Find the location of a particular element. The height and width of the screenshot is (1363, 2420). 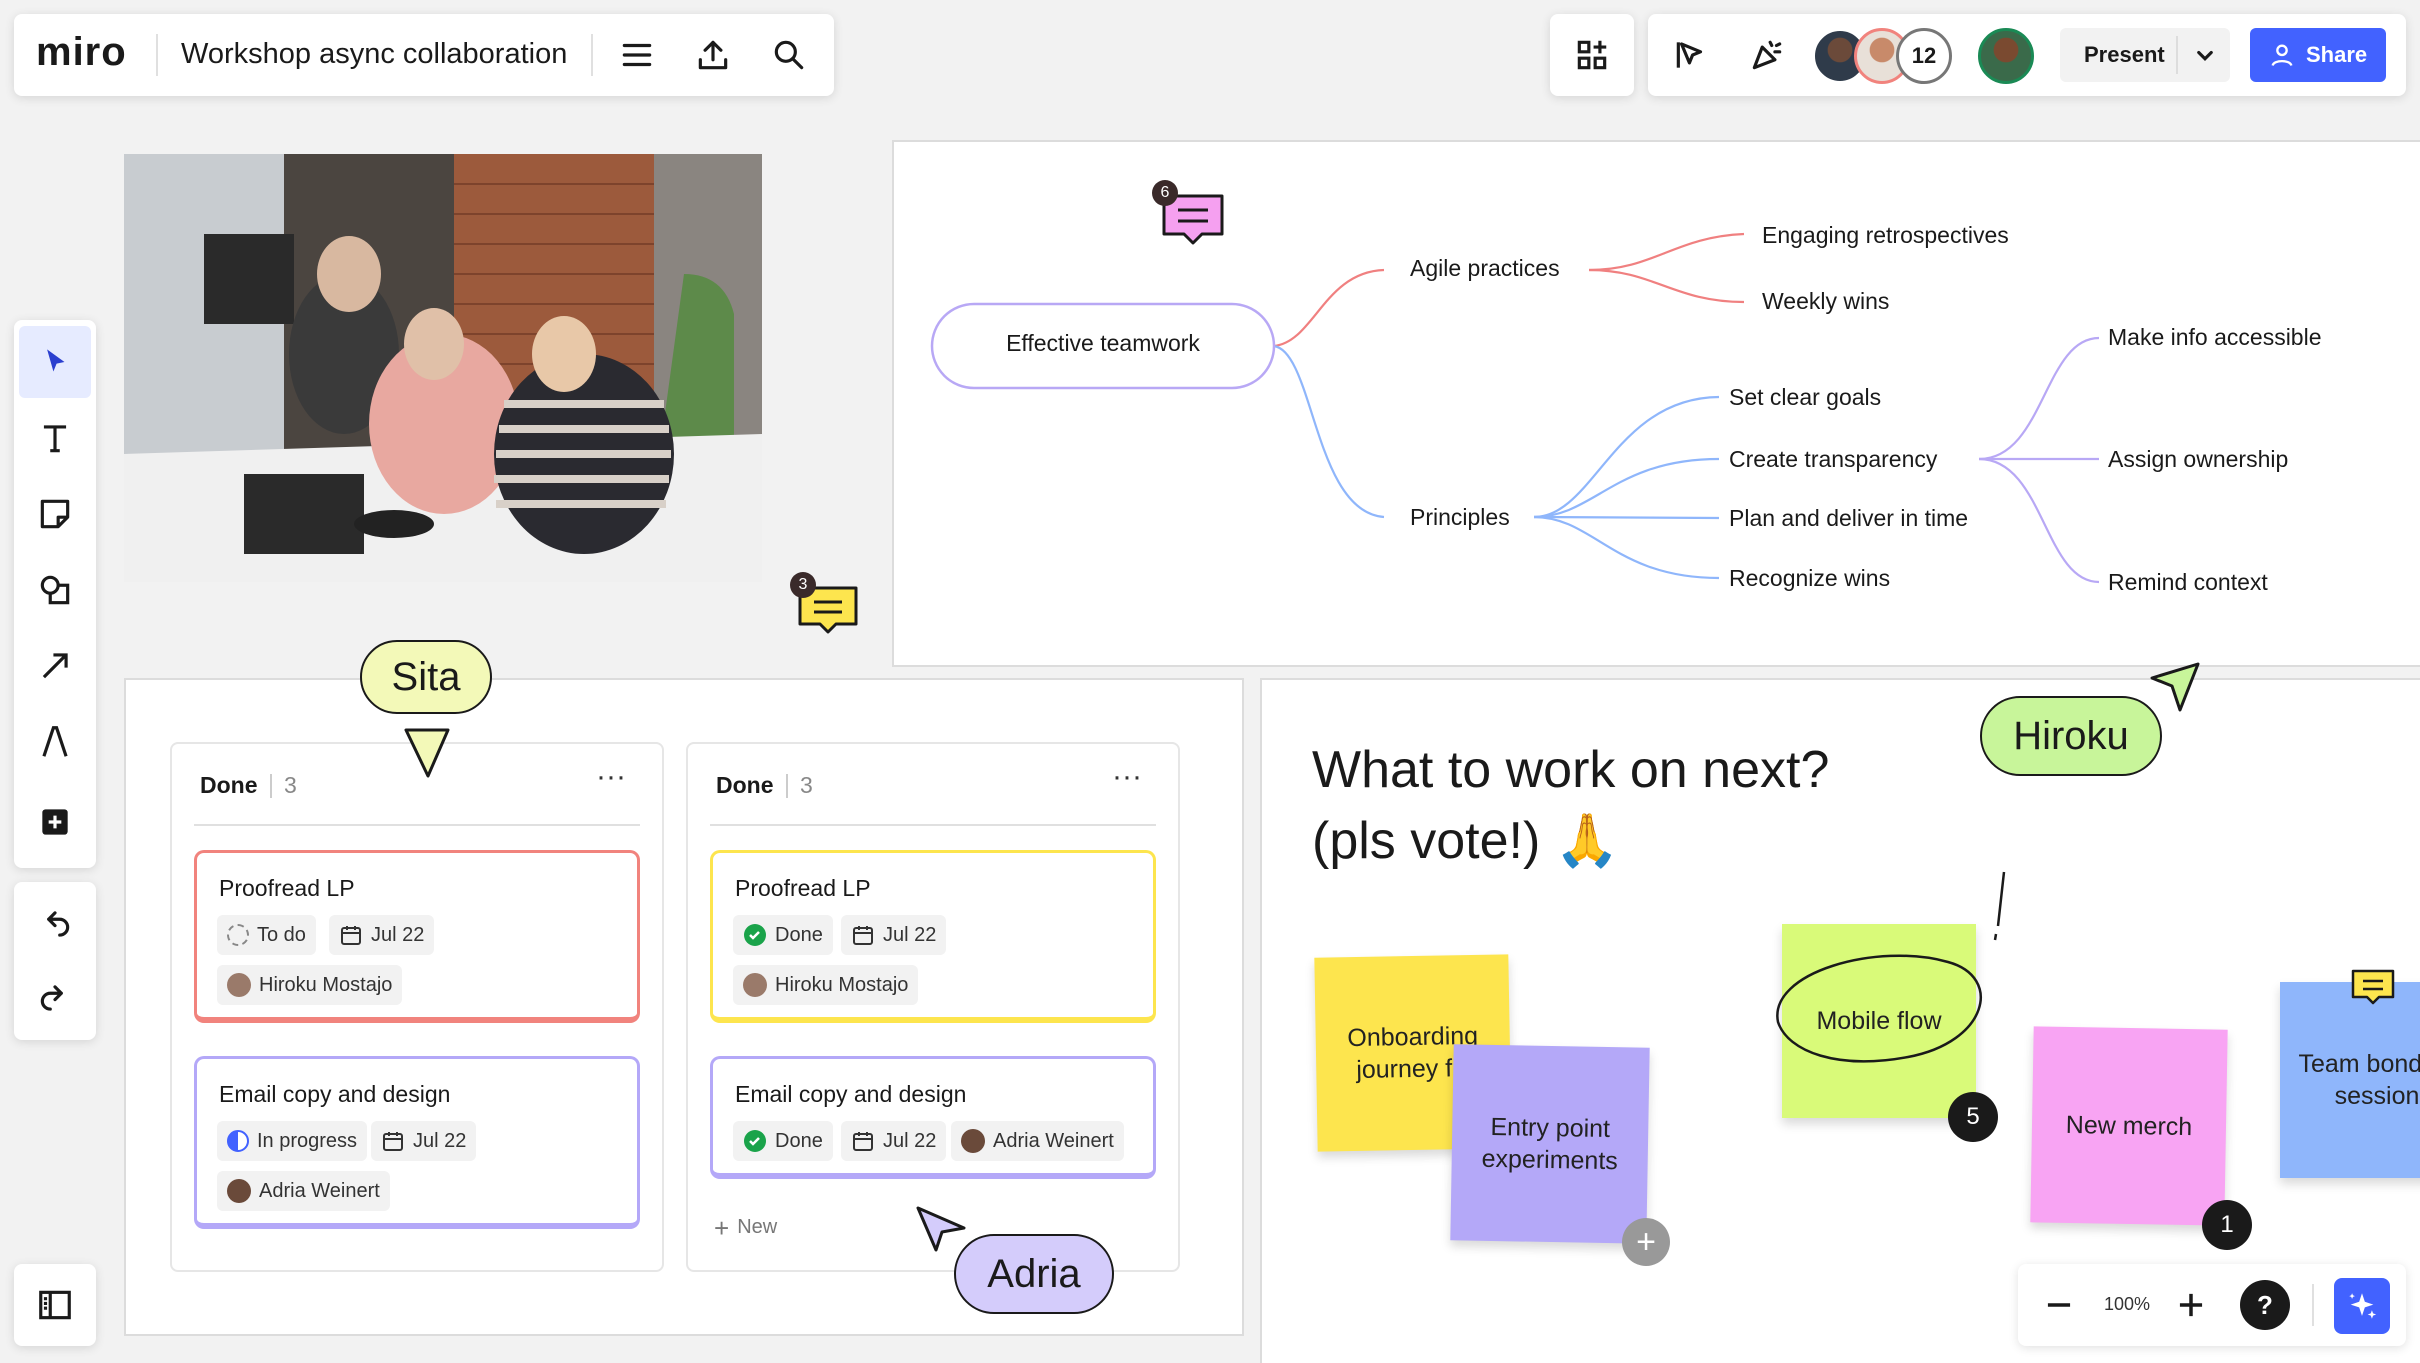

team-photo is located at coordinates (443, 368).